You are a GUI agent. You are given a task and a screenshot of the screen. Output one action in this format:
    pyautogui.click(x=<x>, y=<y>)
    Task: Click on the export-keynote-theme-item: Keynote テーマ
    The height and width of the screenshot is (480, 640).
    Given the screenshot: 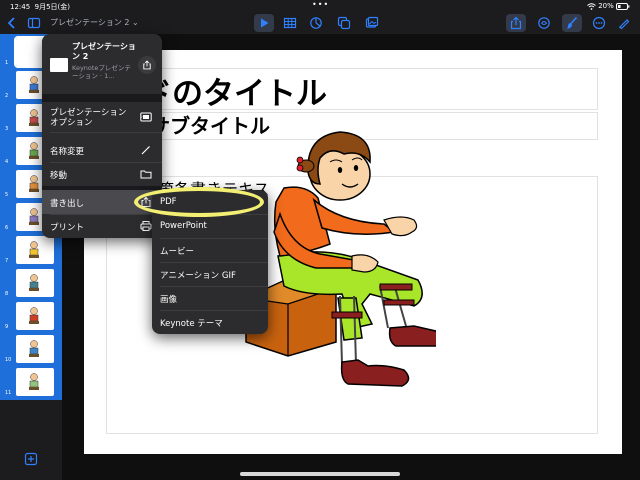 What is the action you would take?
    pyautogui.click(x=210, y=322)
    